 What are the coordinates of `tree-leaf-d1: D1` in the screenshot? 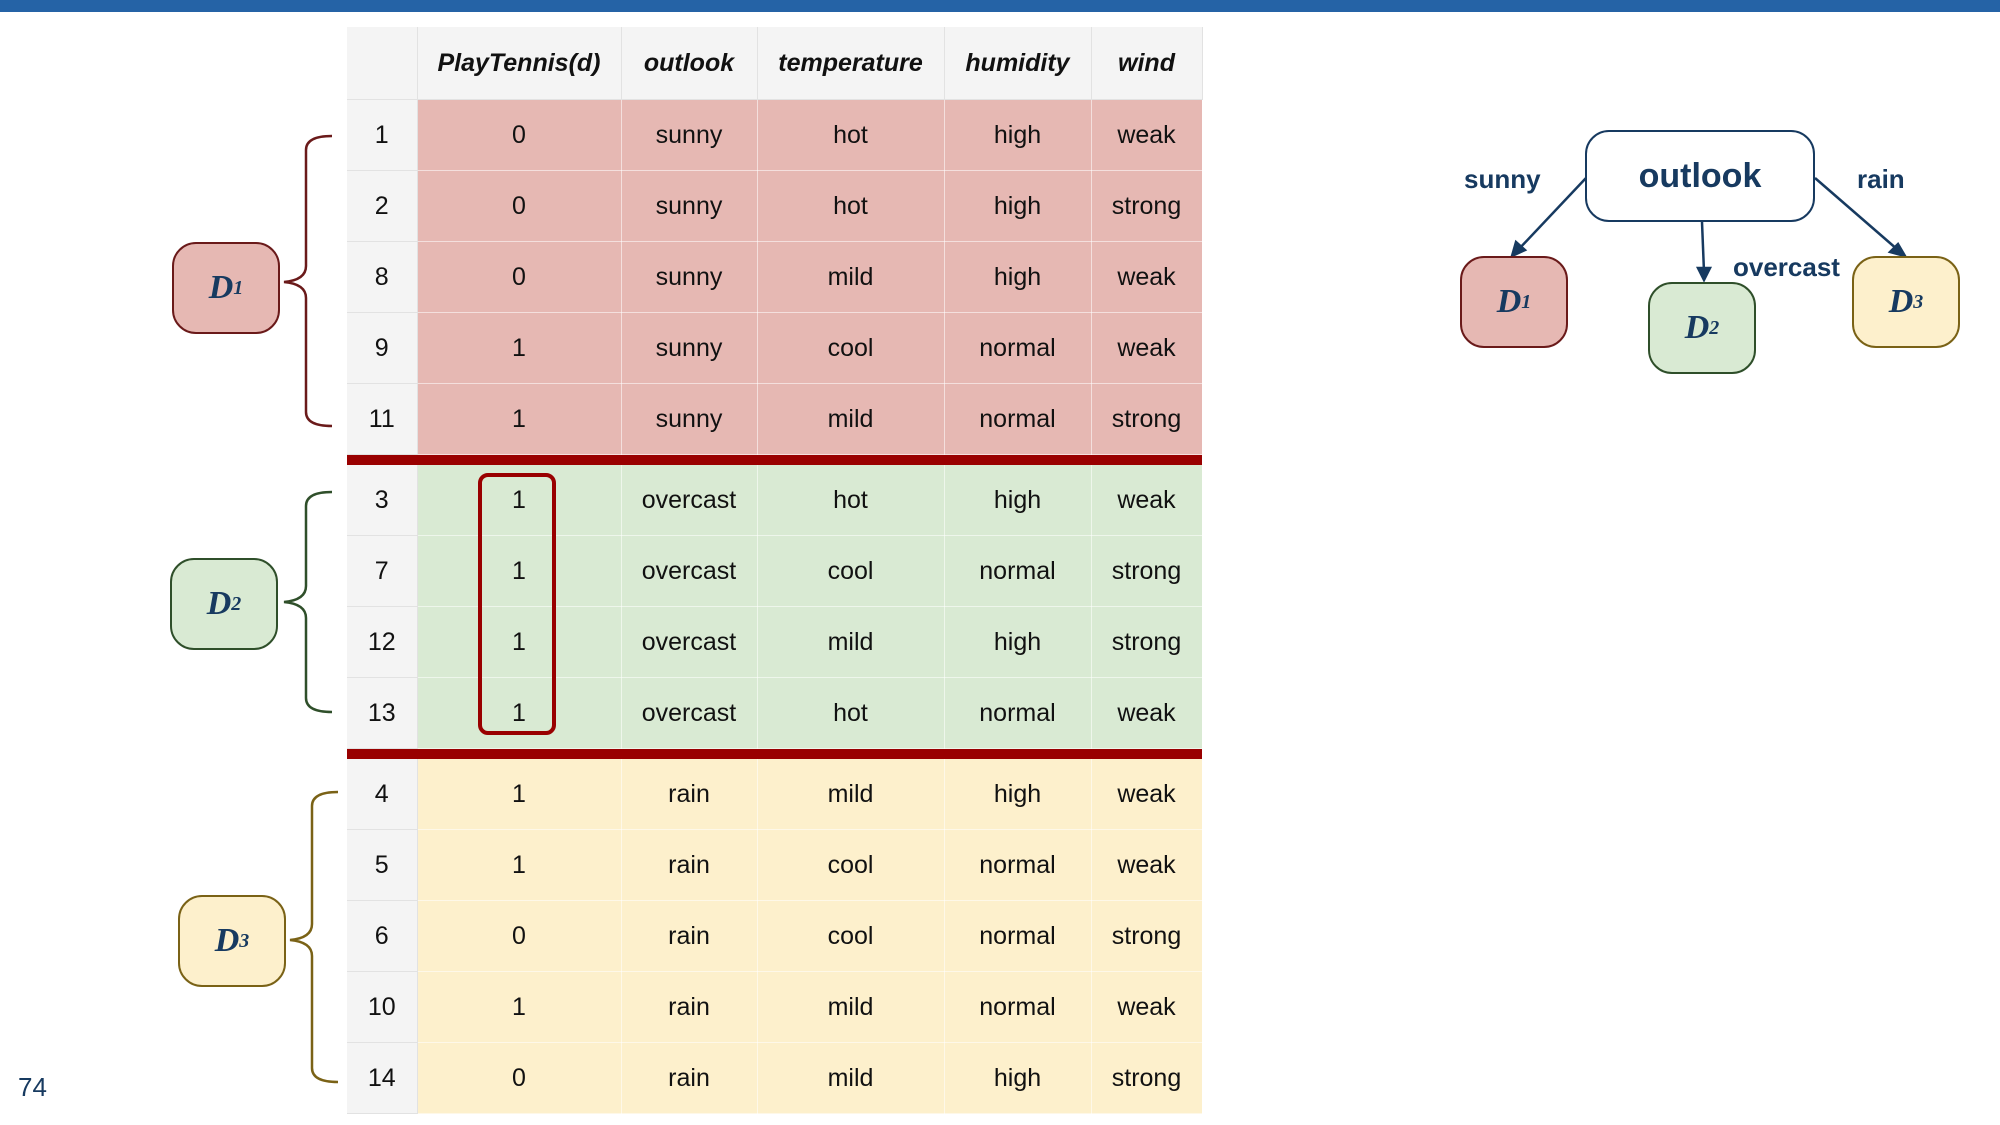 It's located at (1514, 302).